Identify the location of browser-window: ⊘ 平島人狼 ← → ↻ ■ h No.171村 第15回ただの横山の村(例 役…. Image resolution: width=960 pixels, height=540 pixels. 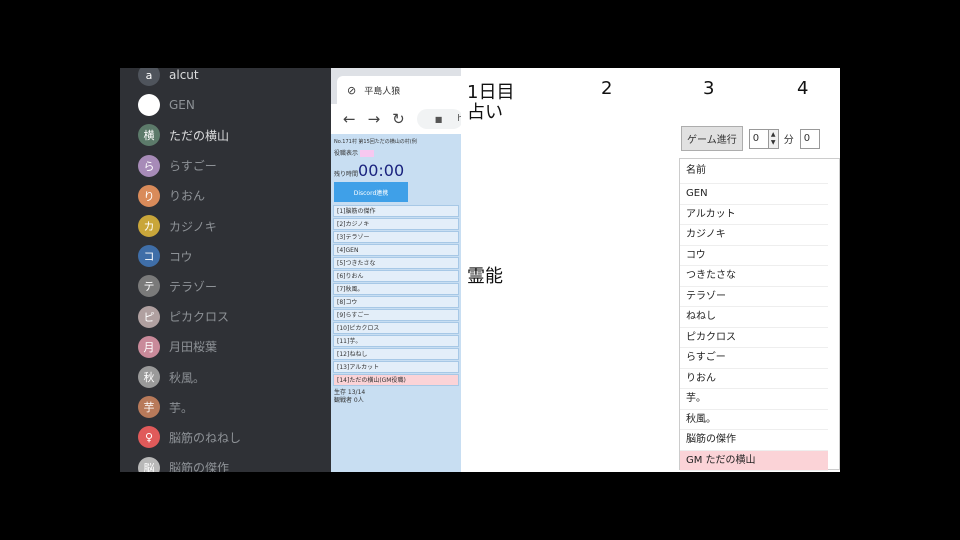
(396, 270).